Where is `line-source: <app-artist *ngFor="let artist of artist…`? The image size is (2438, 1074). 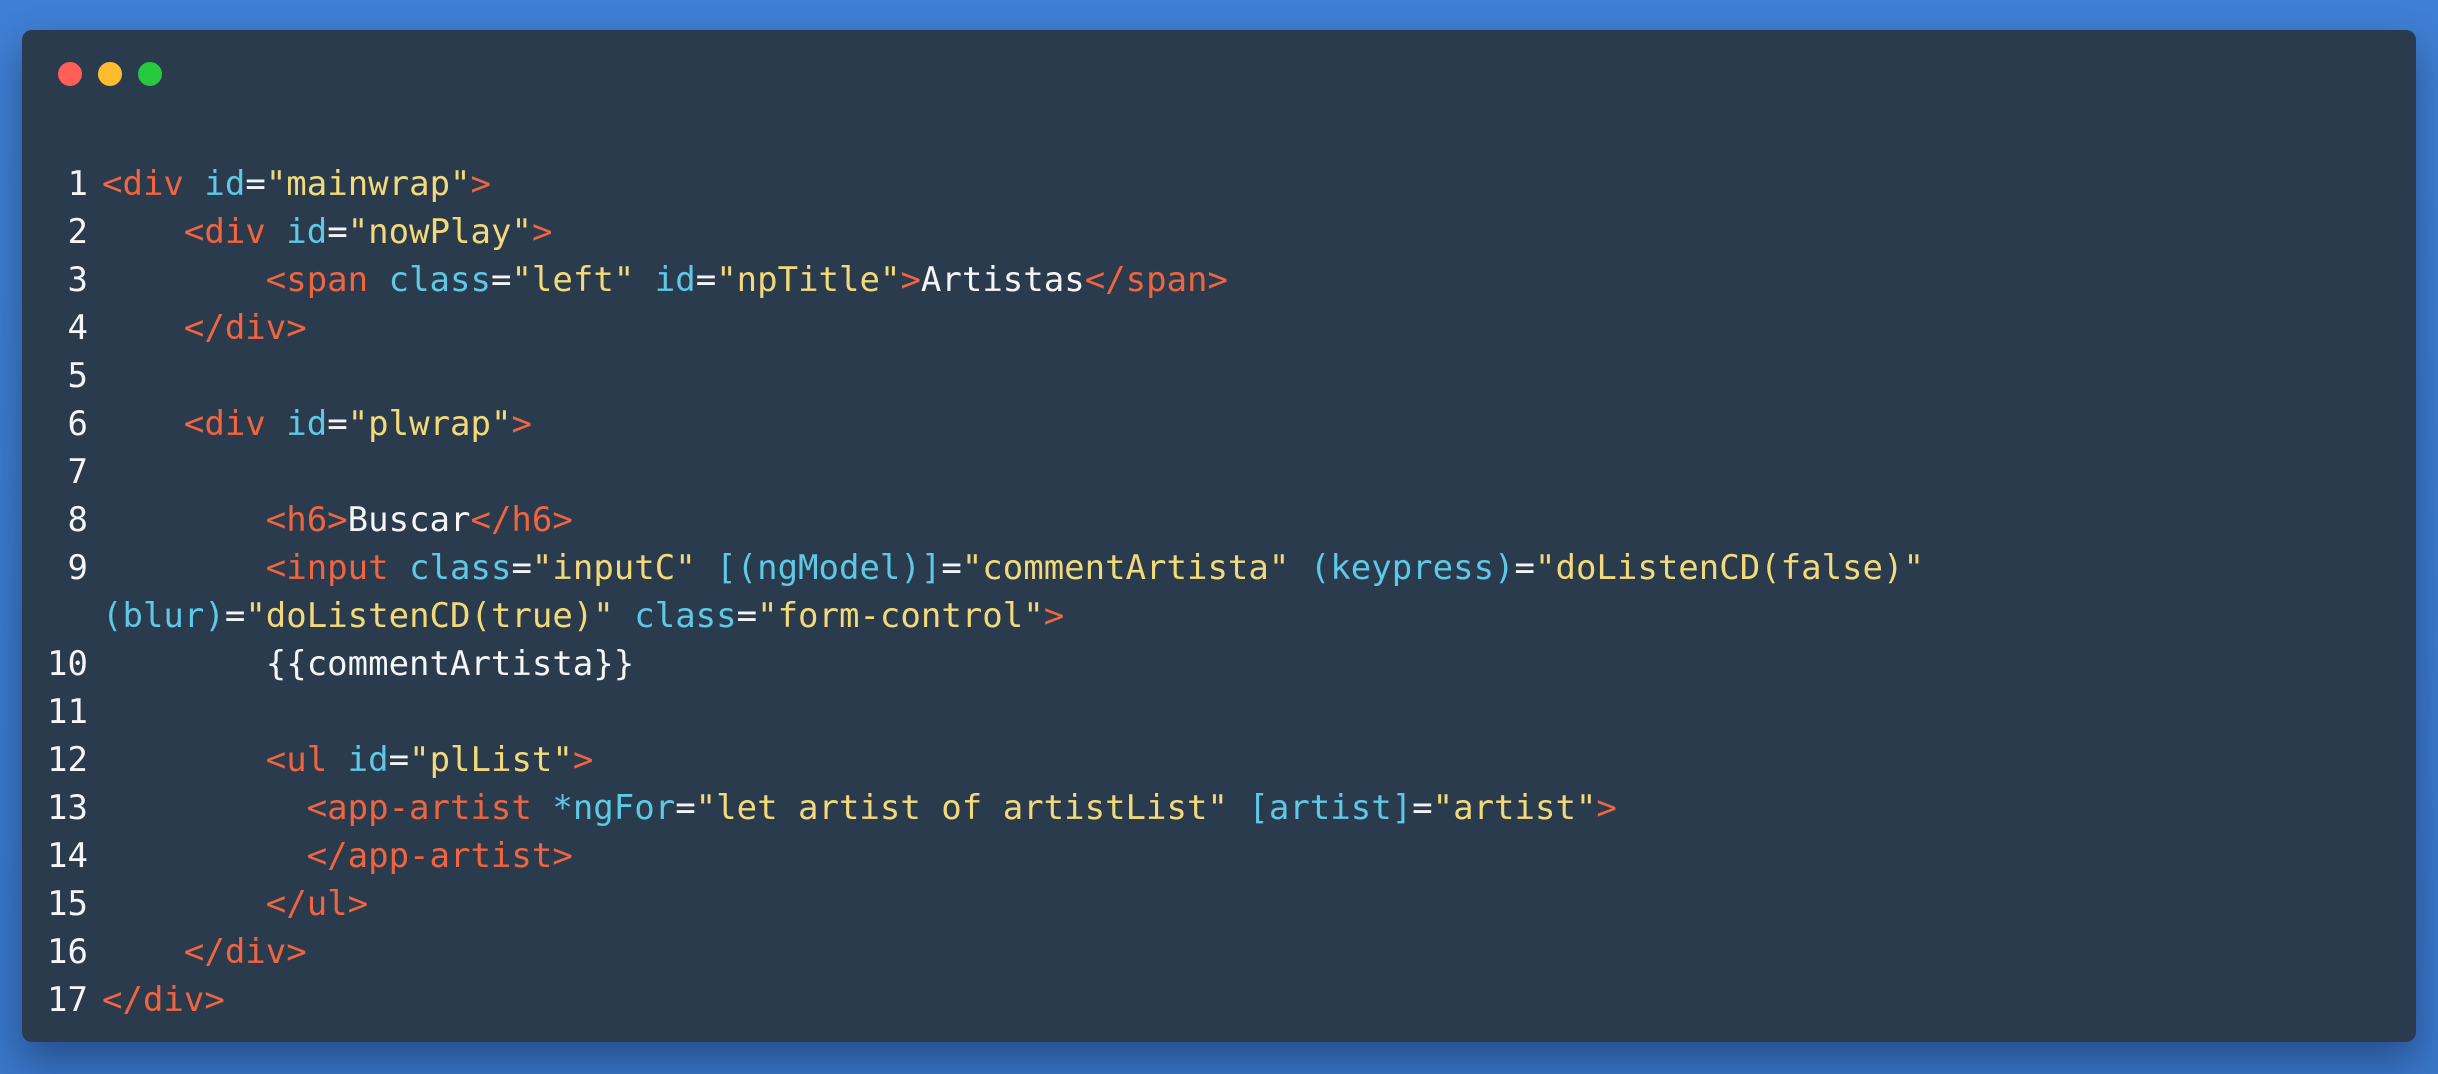 line-source: <app-artist *ngFor="let artist of artist… is located at coordinates (1142, 808).